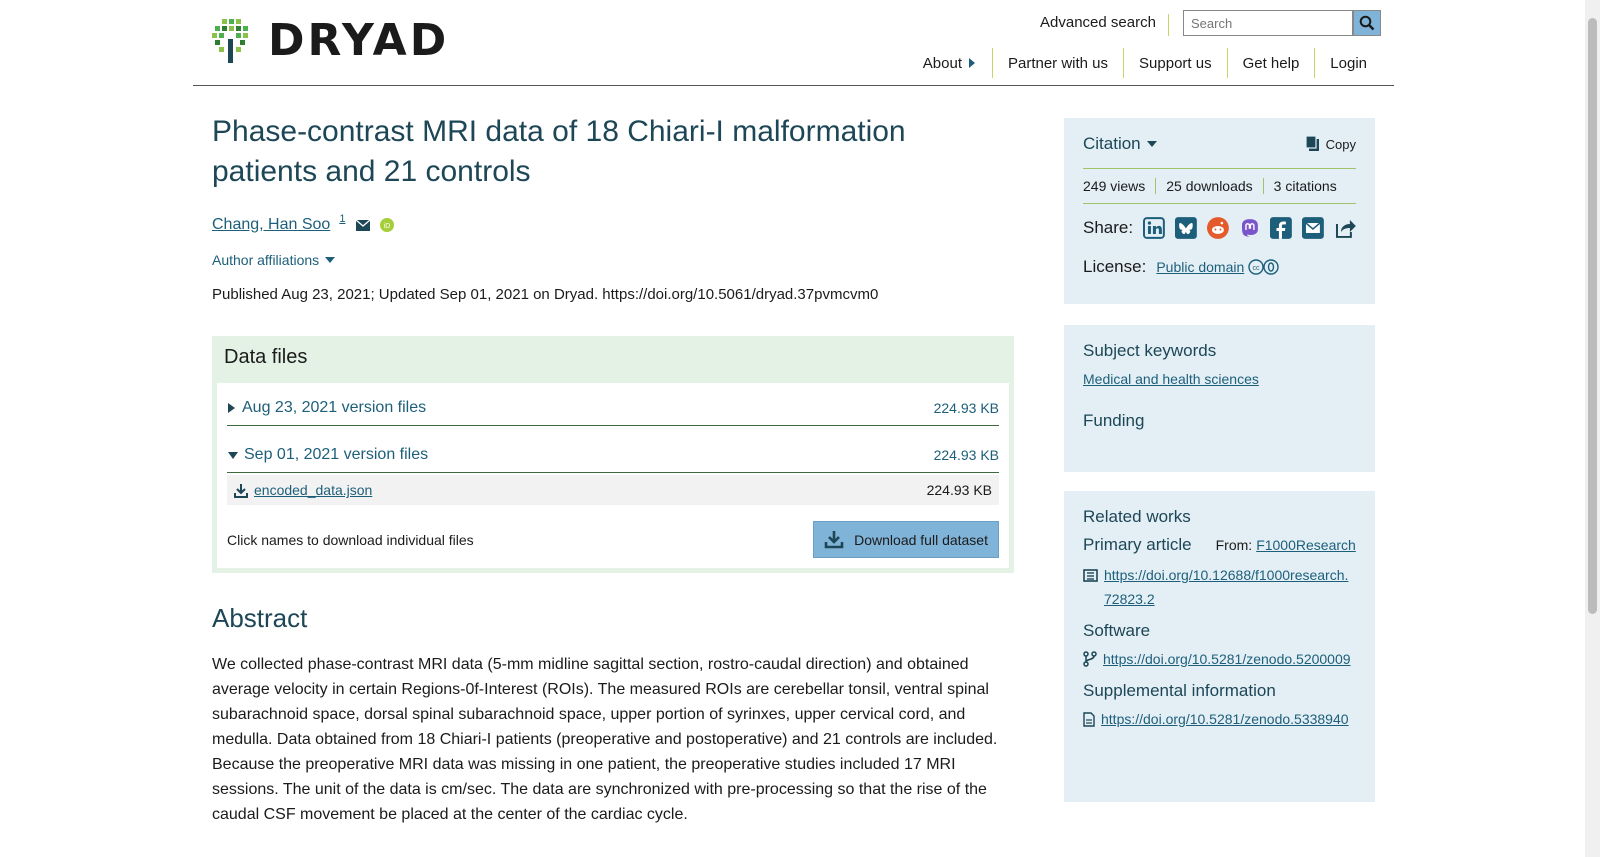  I want to click on version-sep-toggle: Sep 01, 2021 version files 224.93 KB, so click(613, 455).